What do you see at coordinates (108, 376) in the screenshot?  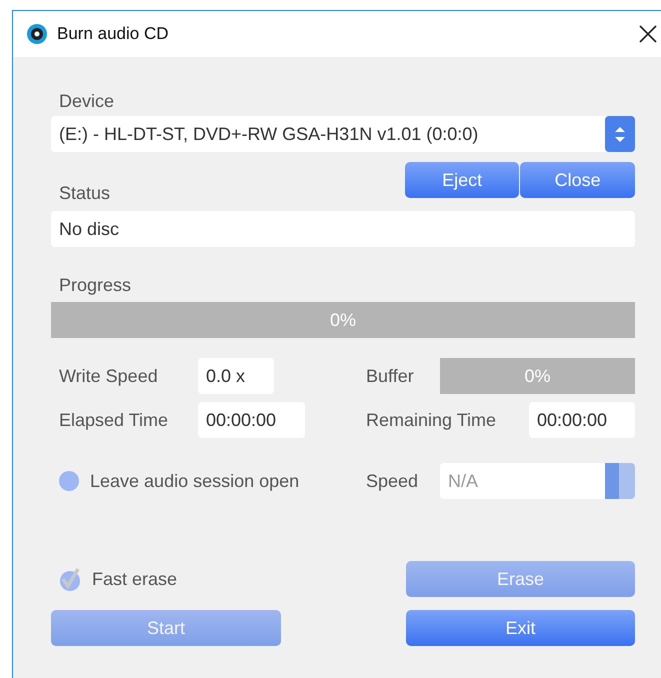 I see `field-label: Write Speed` at bounding box center [108, 376].